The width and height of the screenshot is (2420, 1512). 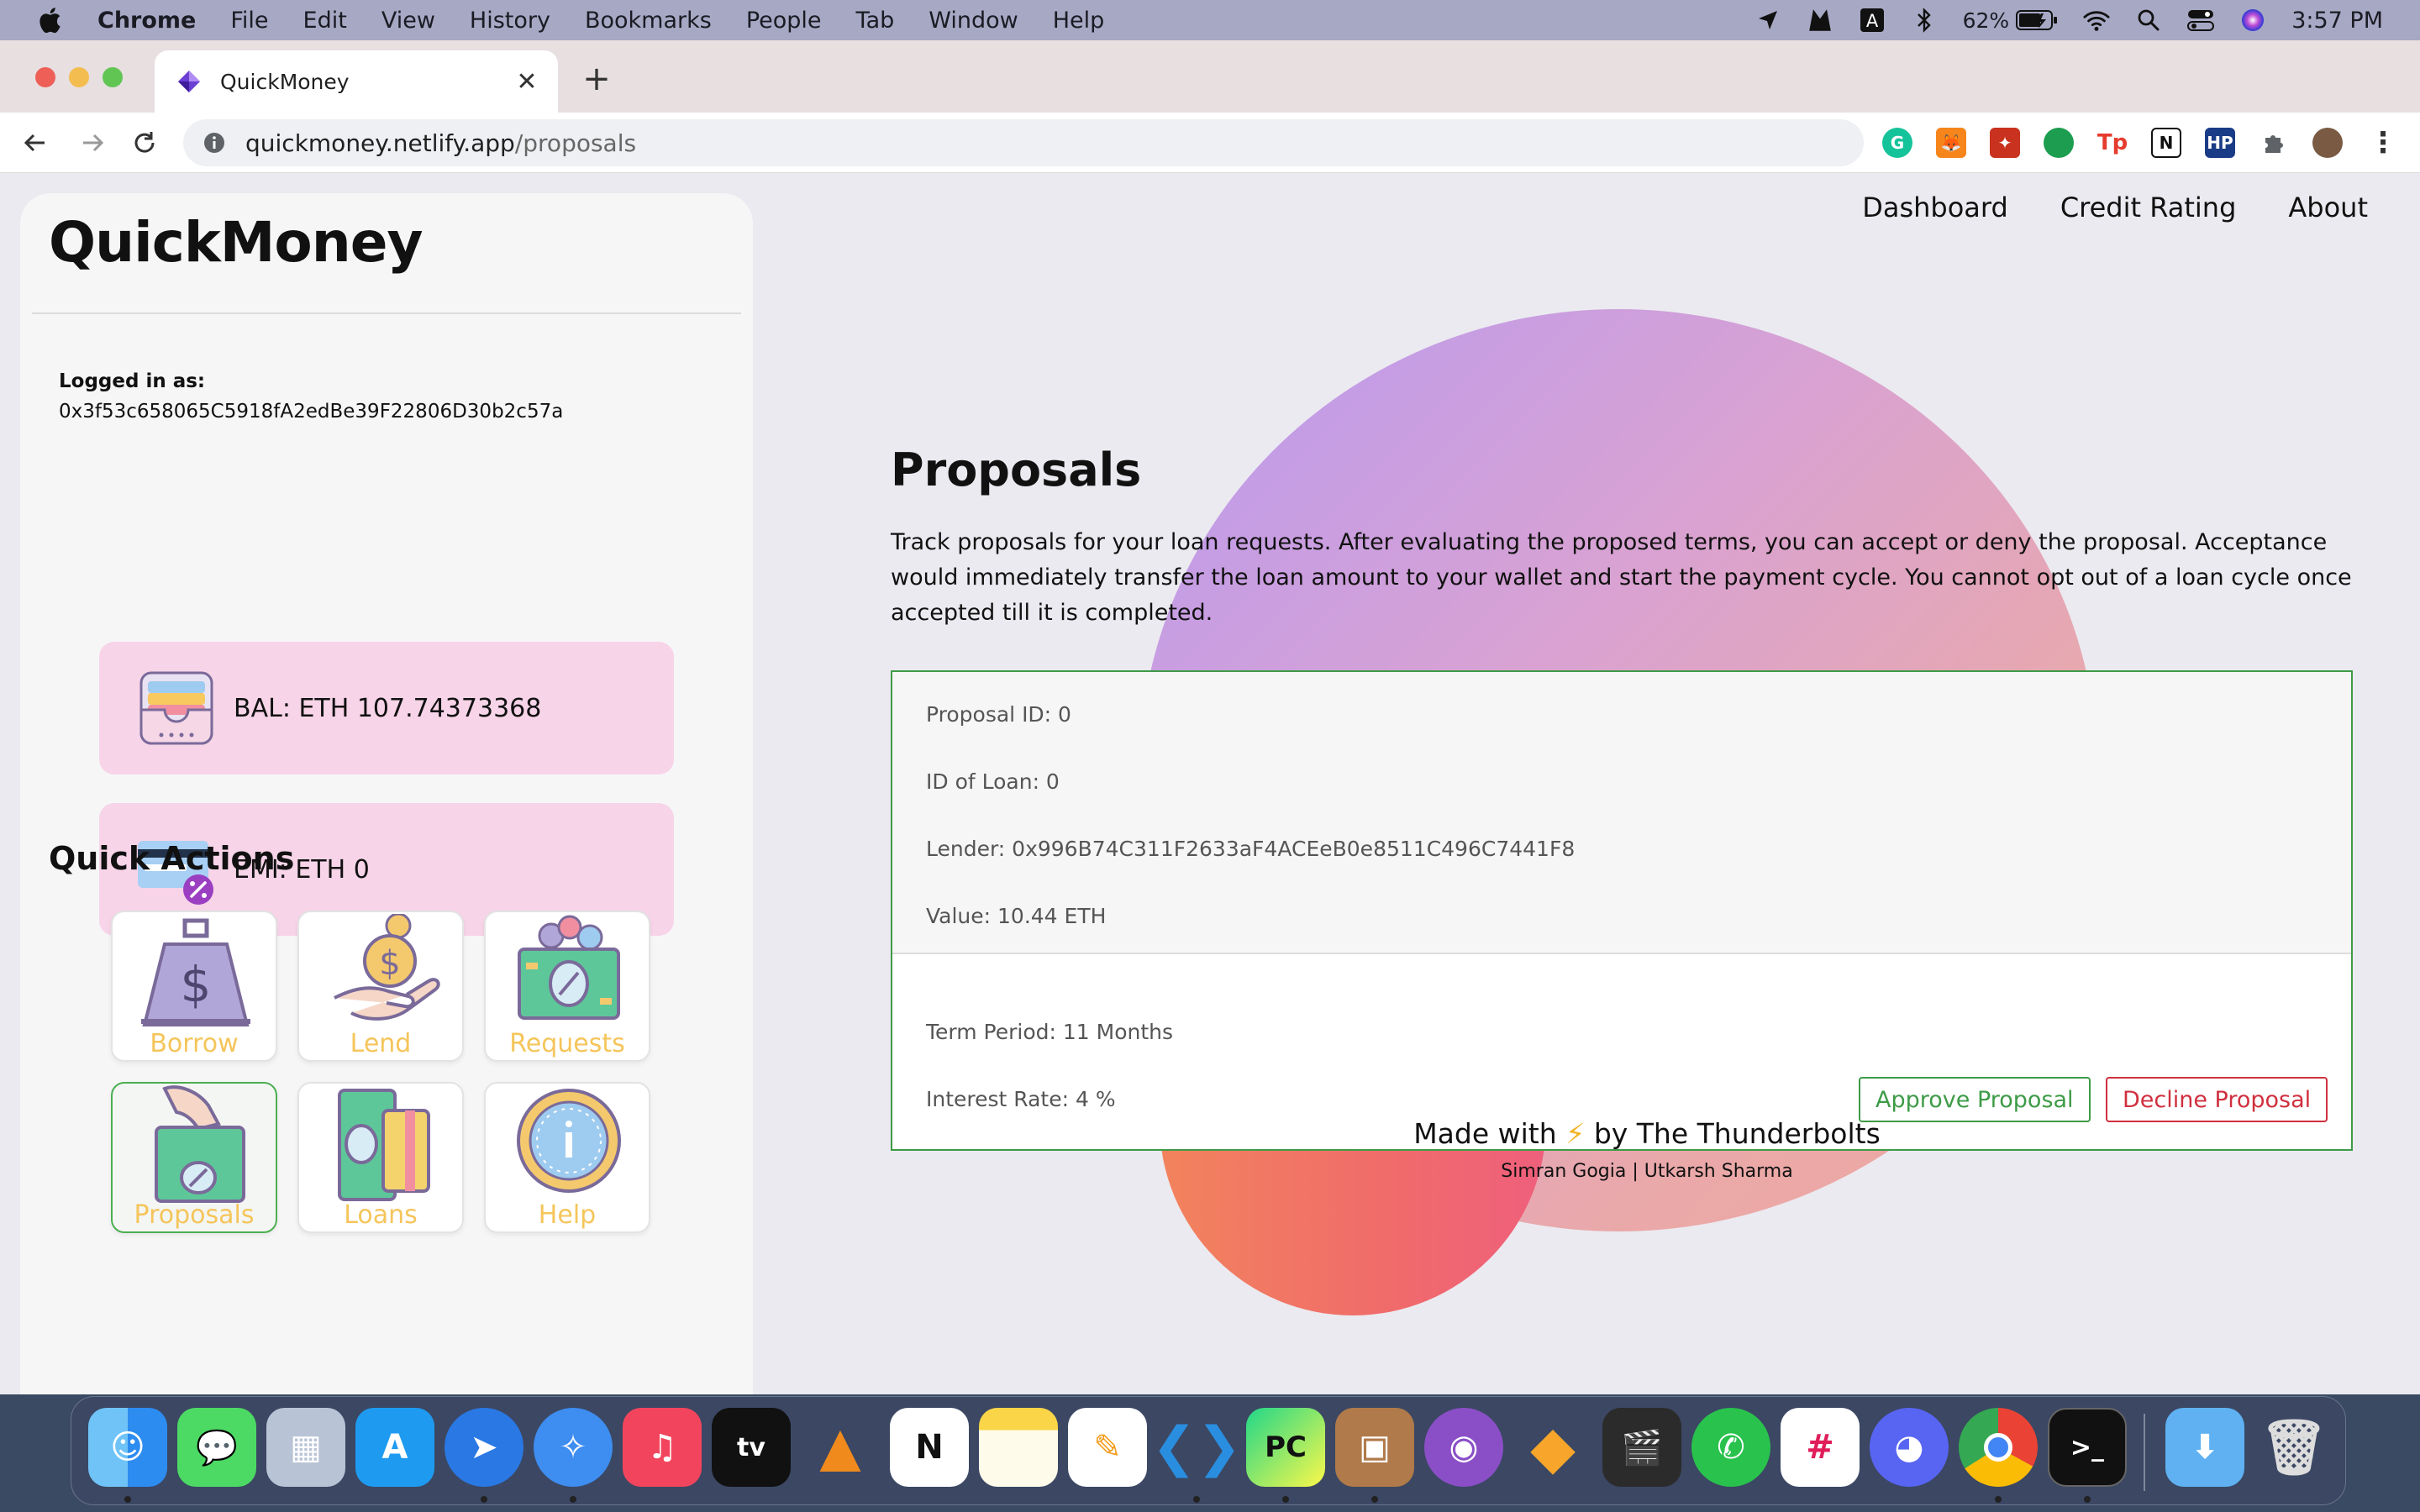 What do you see at coordinates (194, 1157) in the screenshot?
I see `quick-action-proposals: Proposals` at bounding box center [194, 1157].